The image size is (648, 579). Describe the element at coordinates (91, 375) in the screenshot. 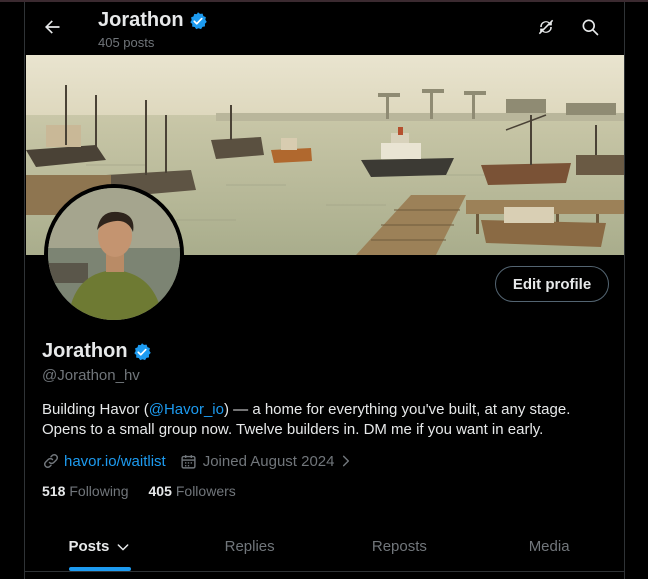

I see `profile-handle: @Jorathon_hv` at that location.